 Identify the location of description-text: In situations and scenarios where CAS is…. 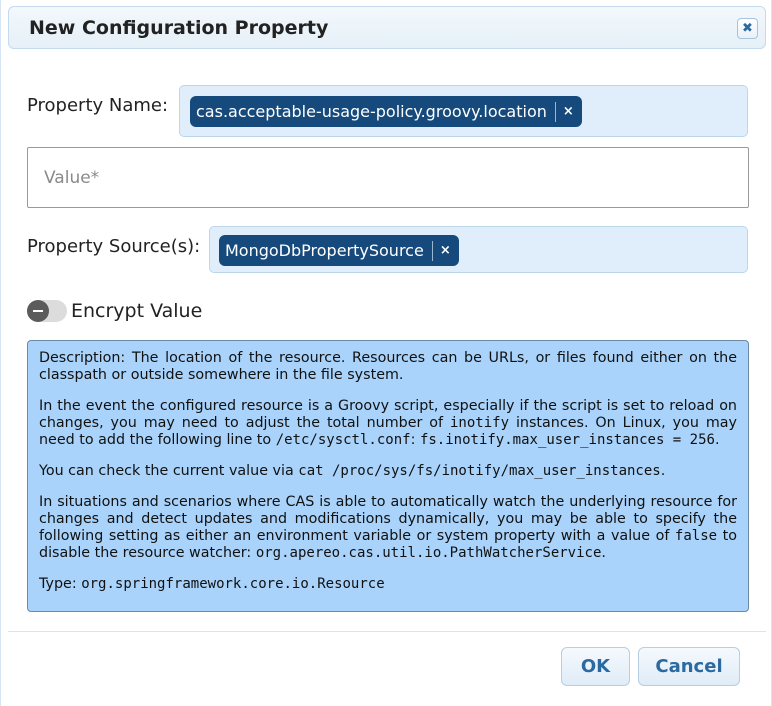
(388, 519).